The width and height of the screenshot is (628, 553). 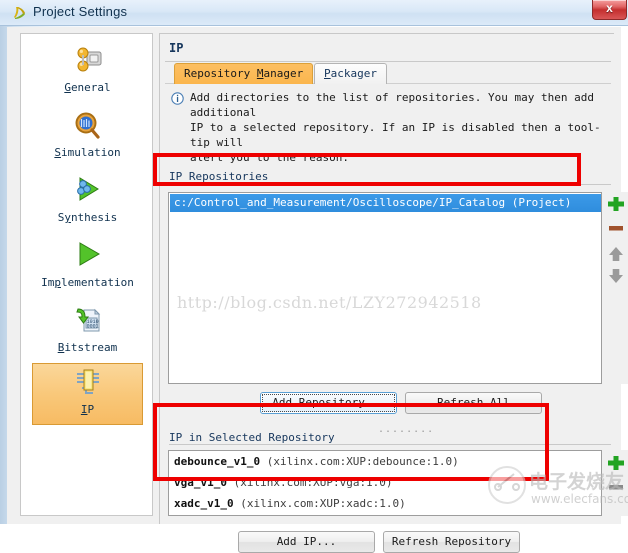 I want to click on refresh-repository-button-label: Refresh Repository, so click(x=451, y=541).